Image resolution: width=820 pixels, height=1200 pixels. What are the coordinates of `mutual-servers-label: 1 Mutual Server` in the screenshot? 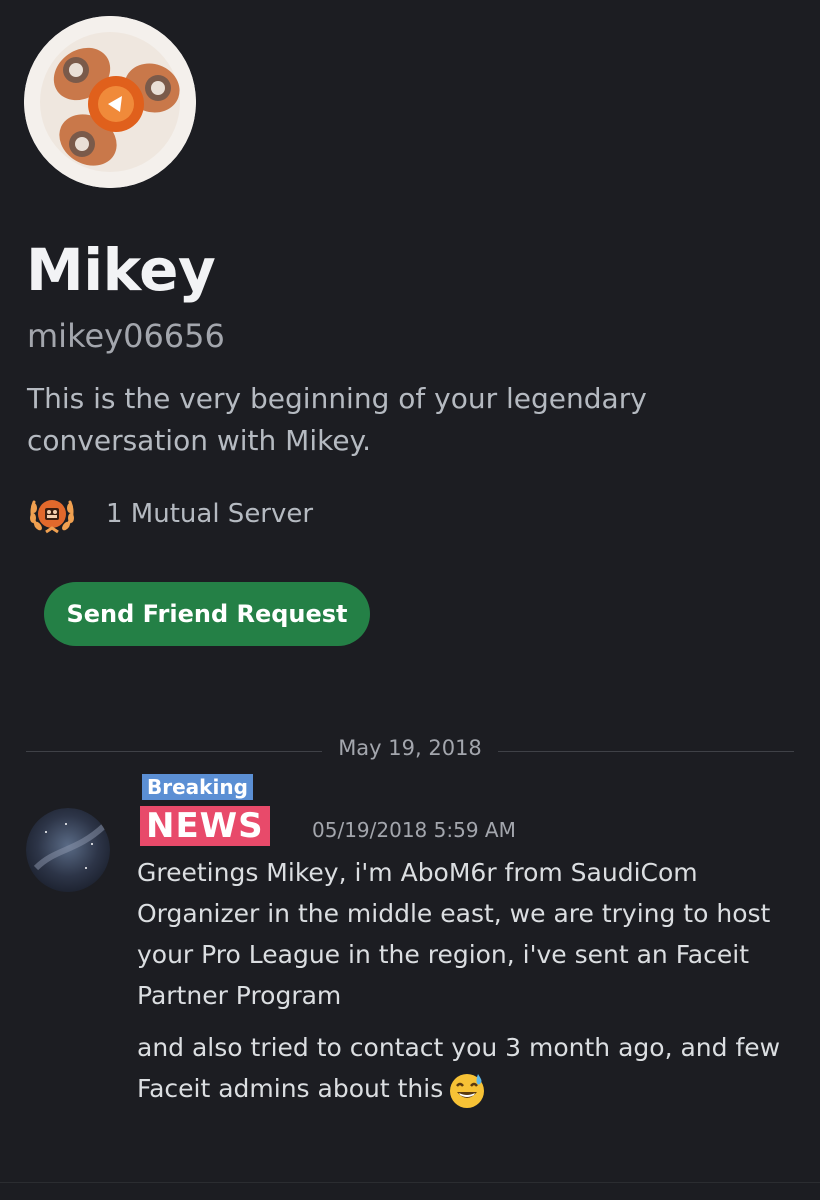 It's located at (210, 514).